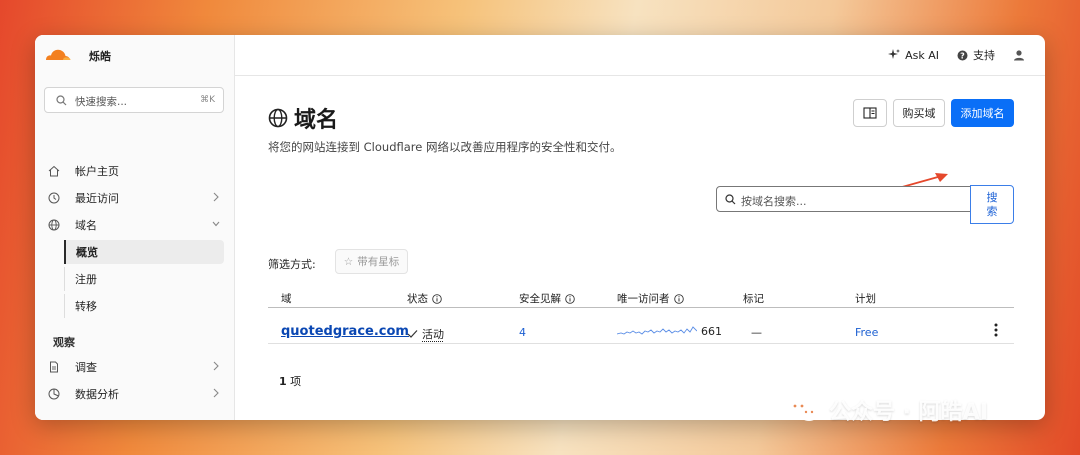 This screenshot has width=1080, height=455. Describe the element at coordinates (433, 334) in the screenshot. I see `status-text: 活动` at that location.